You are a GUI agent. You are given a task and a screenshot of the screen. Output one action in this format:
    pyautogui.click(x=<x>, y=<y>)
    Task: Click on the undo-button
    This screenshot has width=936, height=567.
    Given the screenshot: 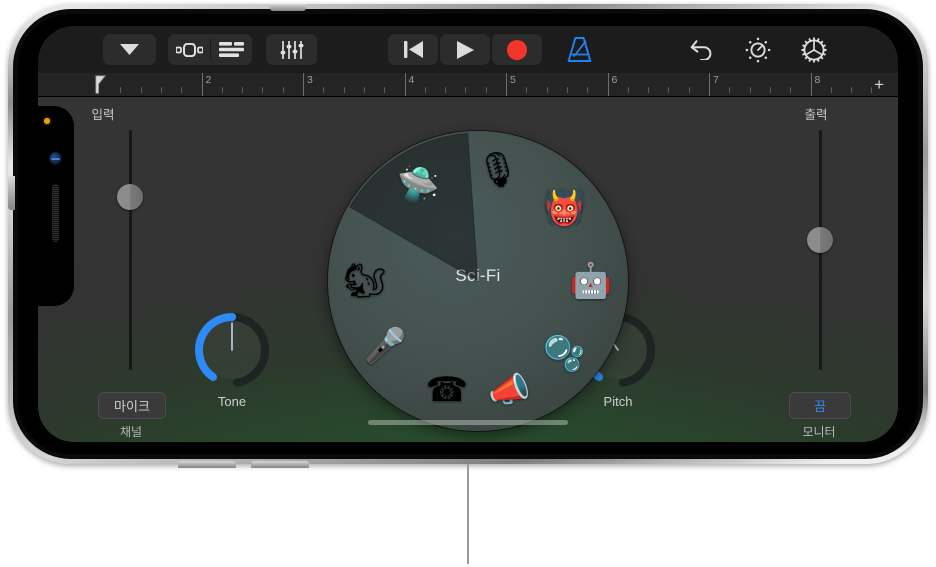 What is the action you would take?
    pyautogui.click(x=702, y=49)
    